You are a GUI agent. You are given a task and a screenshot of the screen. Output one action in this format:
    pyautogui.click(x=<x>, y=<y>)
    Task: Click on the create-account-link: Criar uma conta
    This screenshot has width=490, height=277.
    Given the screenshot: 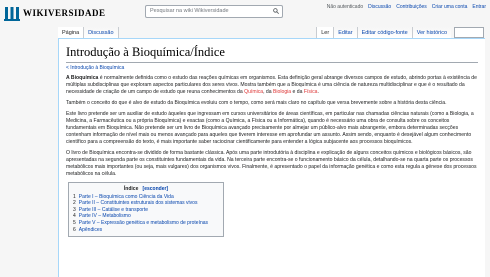 What is the action you would take?
    pyautogui.click(x=450, y=7)
    